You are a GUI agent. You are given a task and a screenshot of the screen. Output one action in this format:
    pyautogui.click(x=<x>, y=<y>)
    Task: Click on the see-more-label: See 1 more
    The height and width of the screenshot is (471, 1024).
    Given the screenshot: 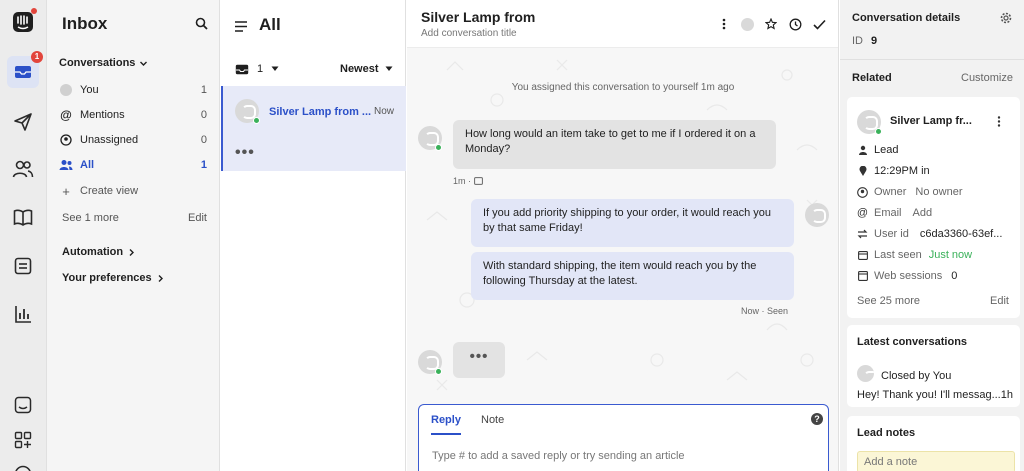 What is the action you would take?
    pyautogui.click(x=90, y=218)
    